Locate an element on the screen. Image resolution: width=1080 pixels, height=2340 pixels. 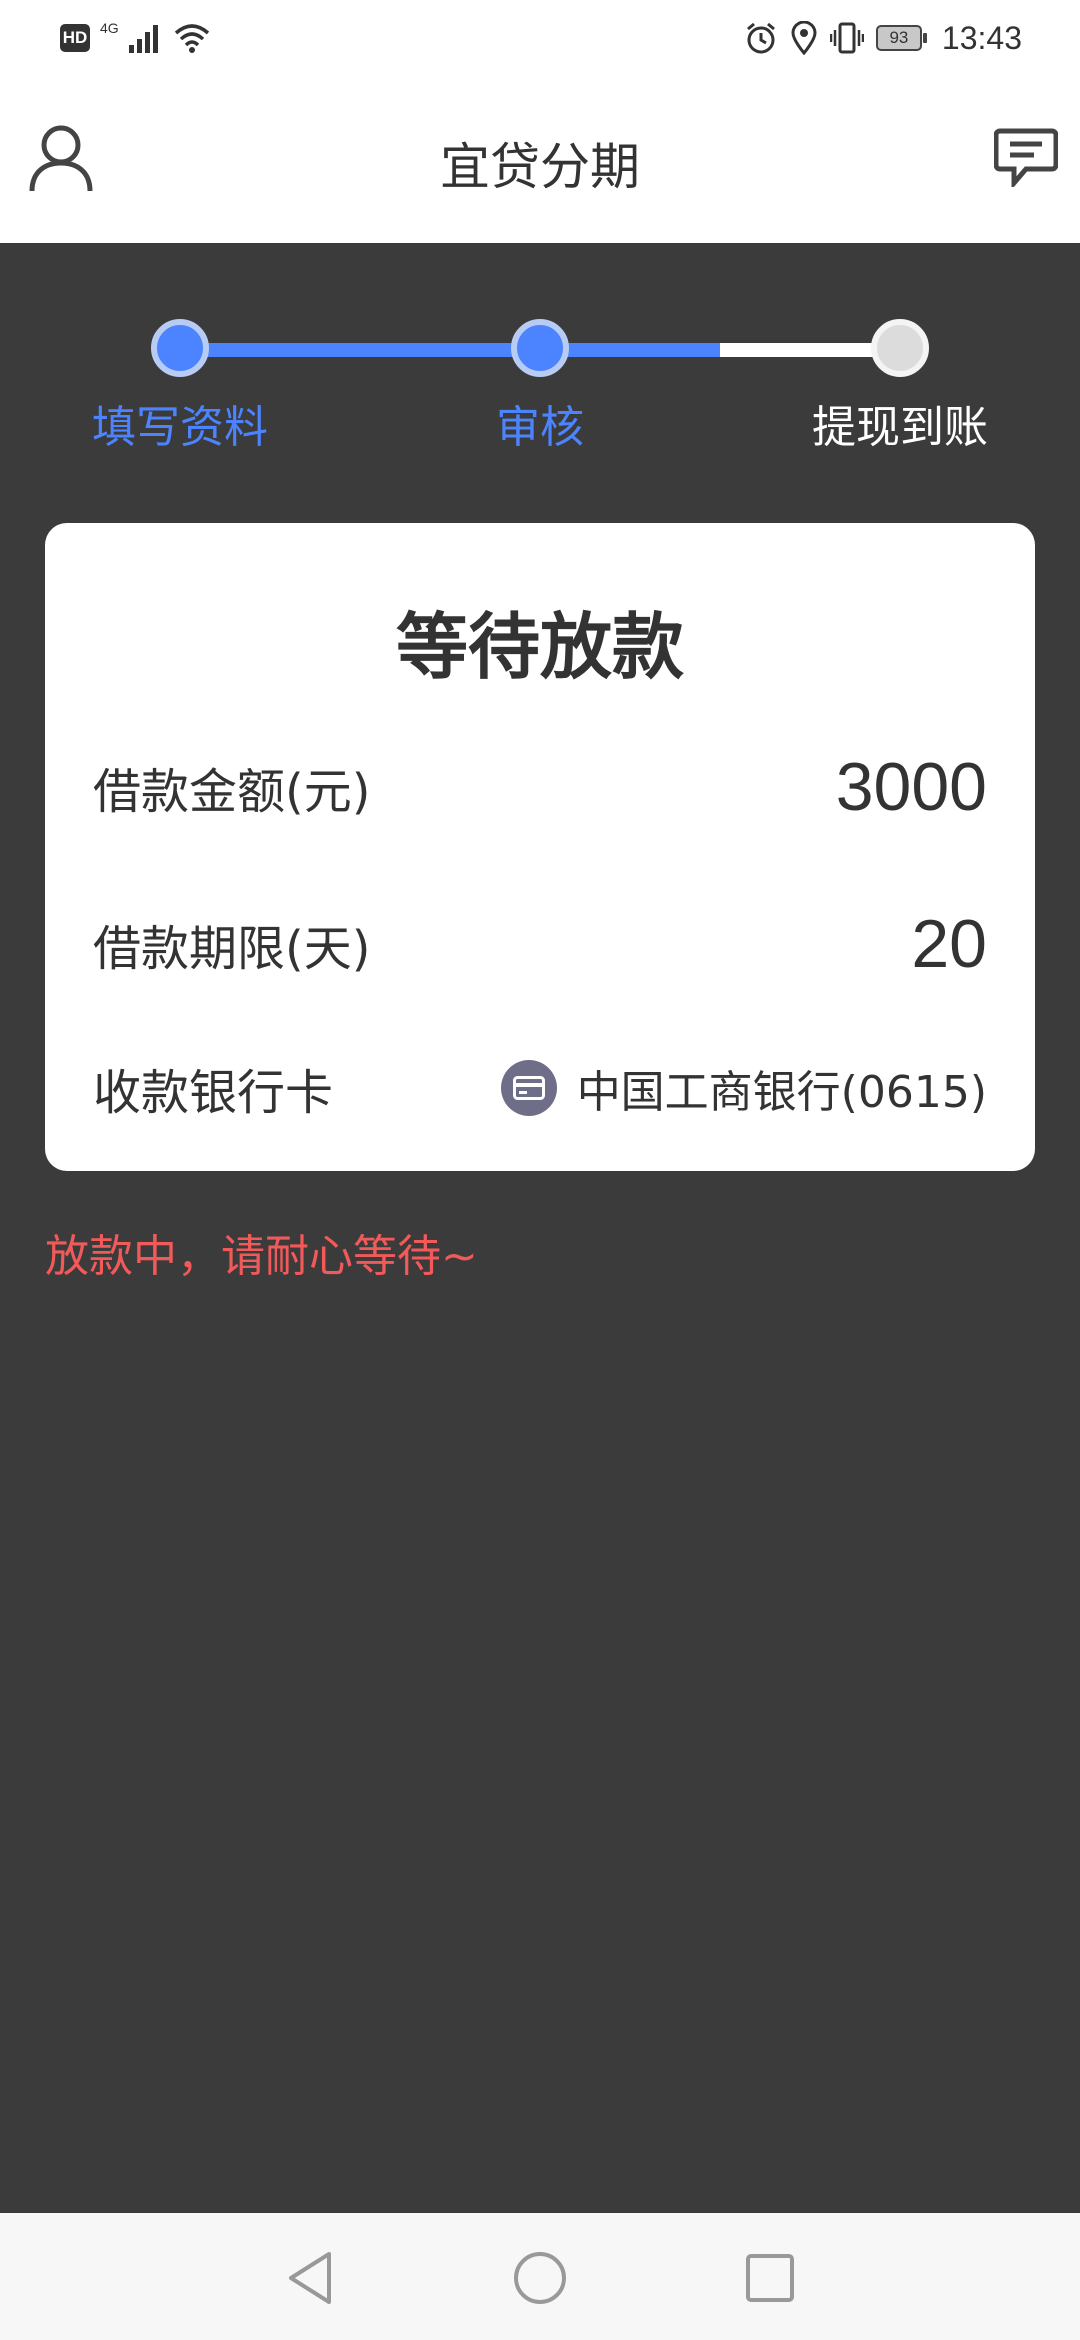
nav-back-button is located at coordinates (310, 2278).